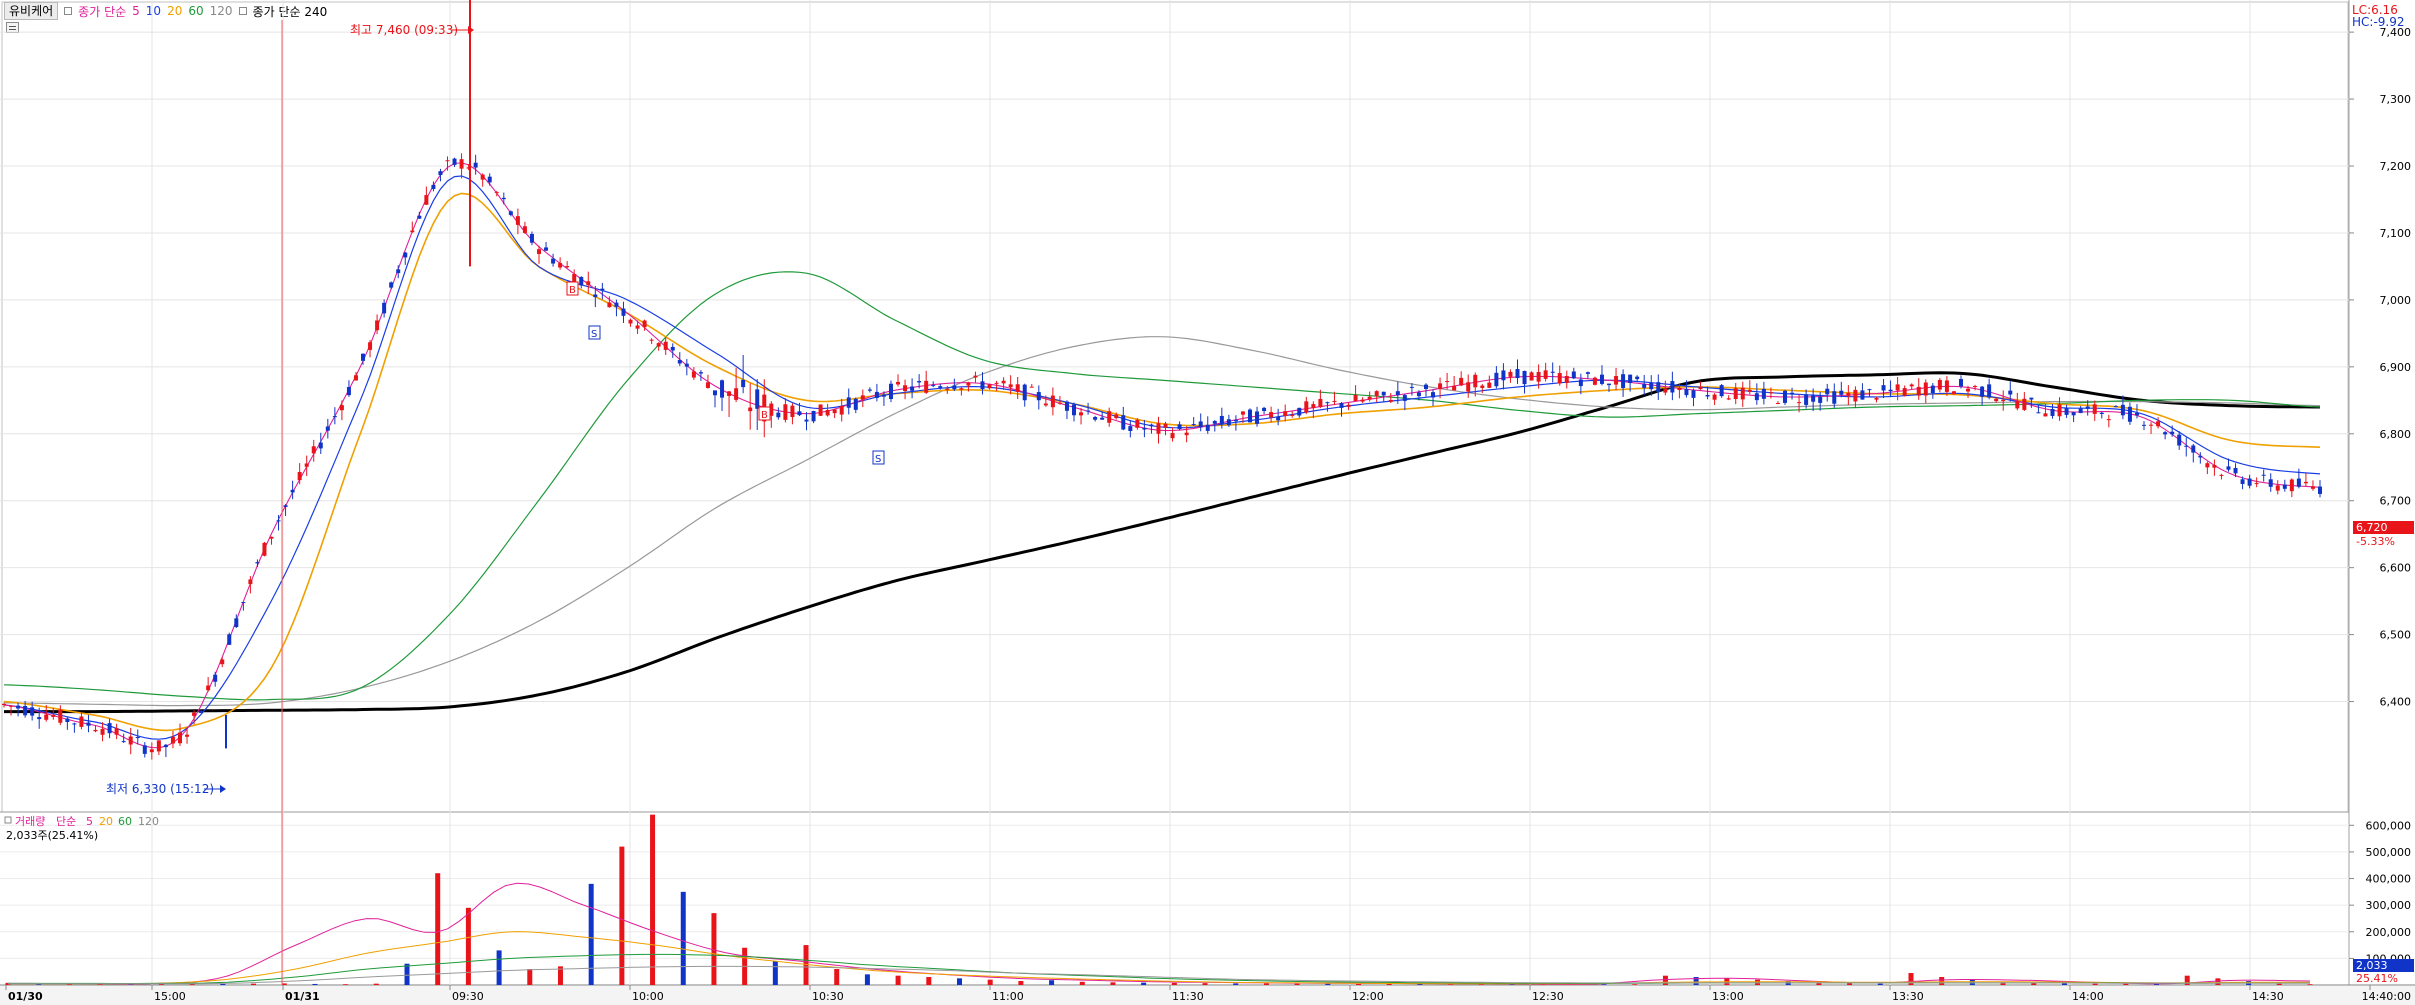  What do you see at coordinates (1159, 934) in the screenshot?
I see `volume-ma-lines` at bounding box center [1159, 934].